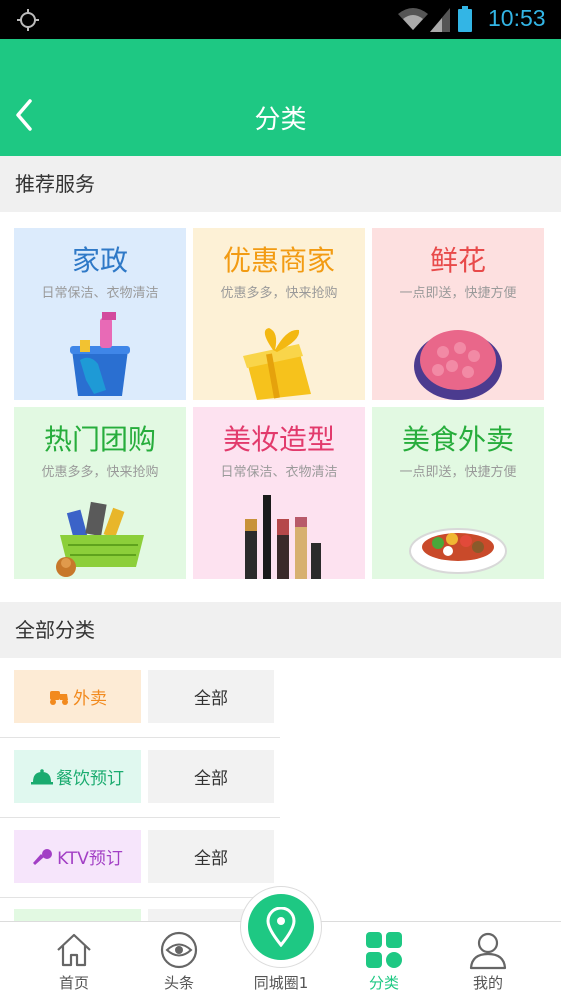 This screenshot has height=999, width=561. I want to click on eye-icon, so click(179, 950).